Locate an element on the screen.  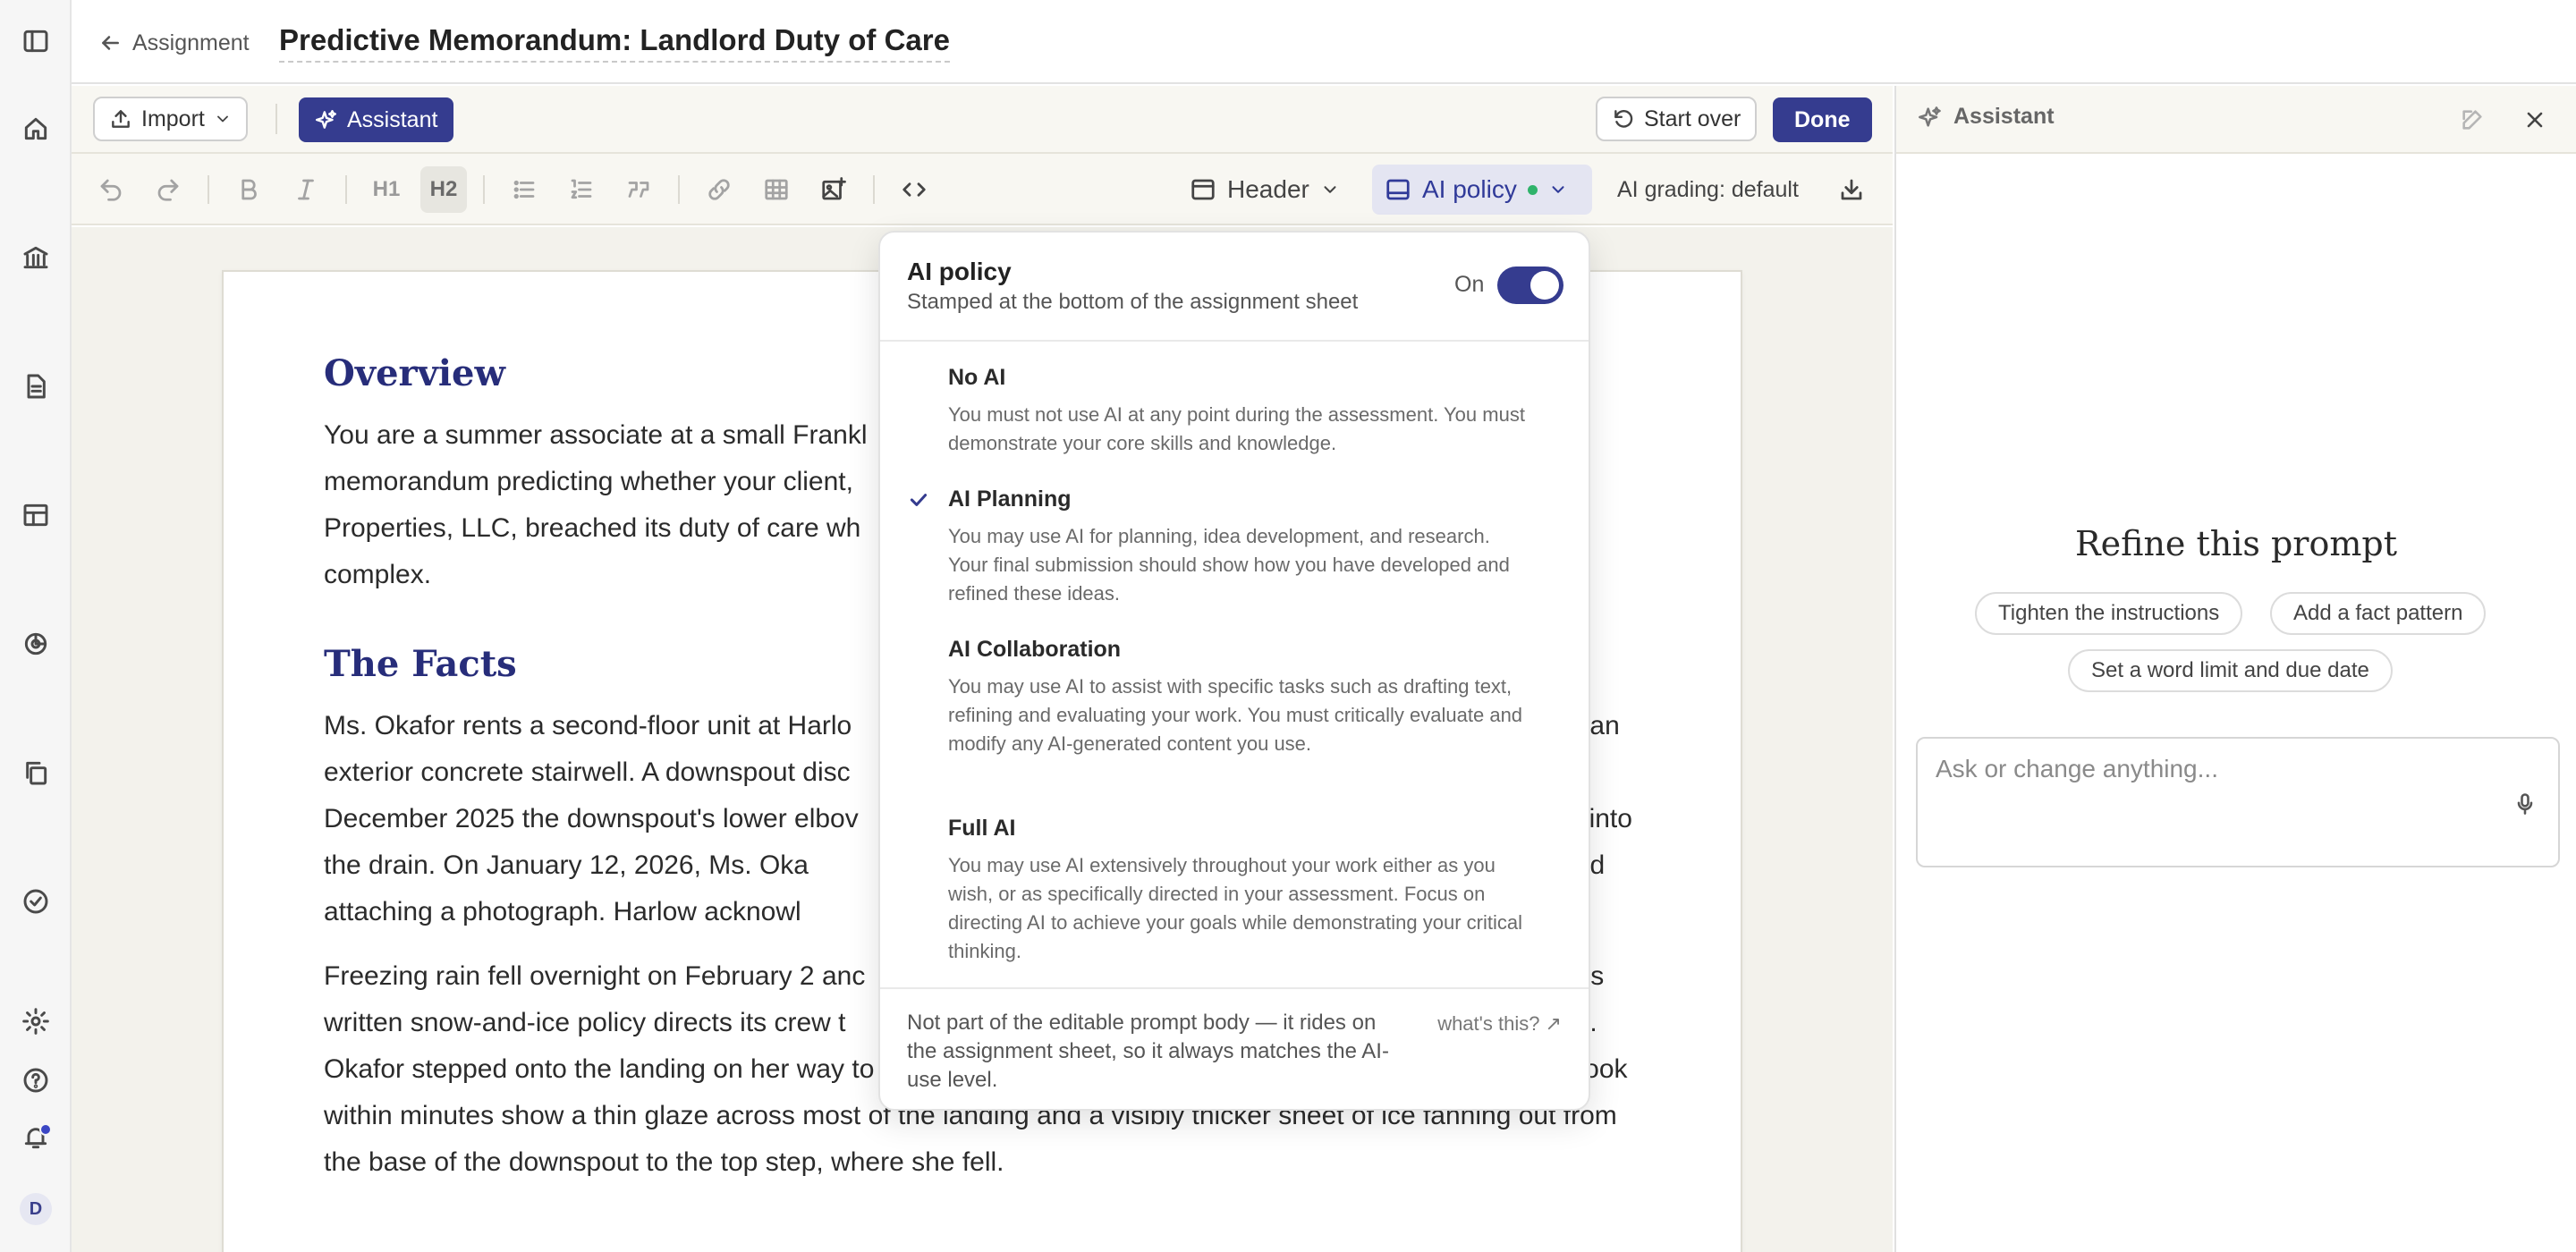
heading1-button: H1 is located at coordinates (386, 189).